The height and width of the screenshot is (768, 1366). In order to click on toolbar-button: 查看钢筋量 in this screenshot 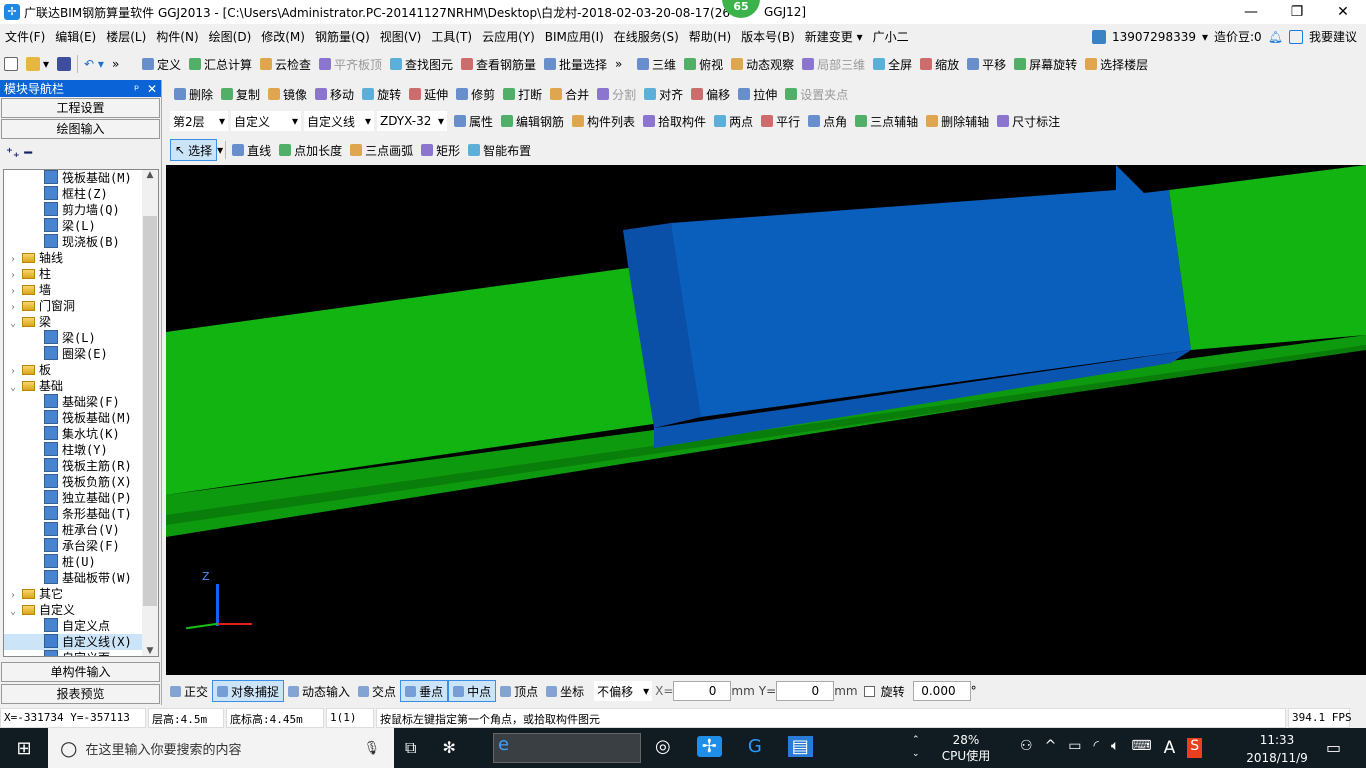, I will do `click(498, 64)`.